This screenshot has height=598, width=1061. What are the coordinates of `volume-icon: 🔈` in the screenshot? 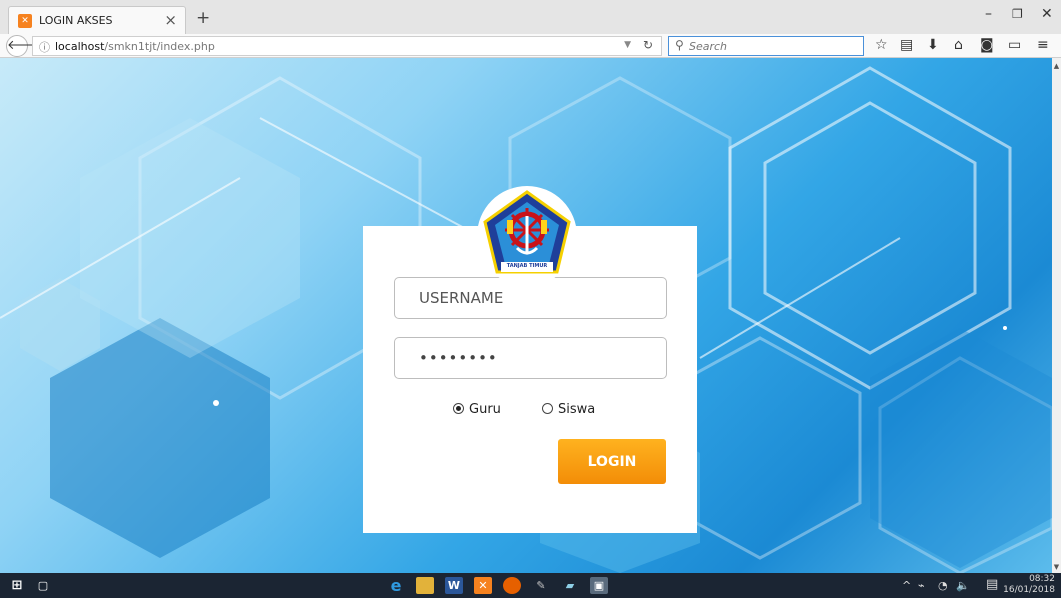 It's located at (963, 585).